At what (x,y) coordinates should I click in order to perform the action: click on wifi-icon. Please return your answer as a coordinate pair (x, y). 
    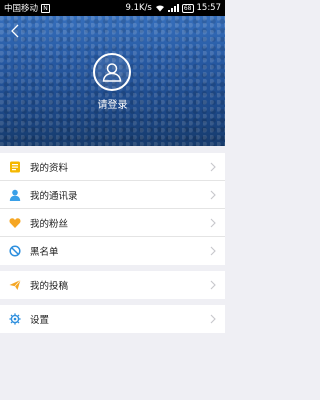
    Looking at the image, I should click on (159, 8).